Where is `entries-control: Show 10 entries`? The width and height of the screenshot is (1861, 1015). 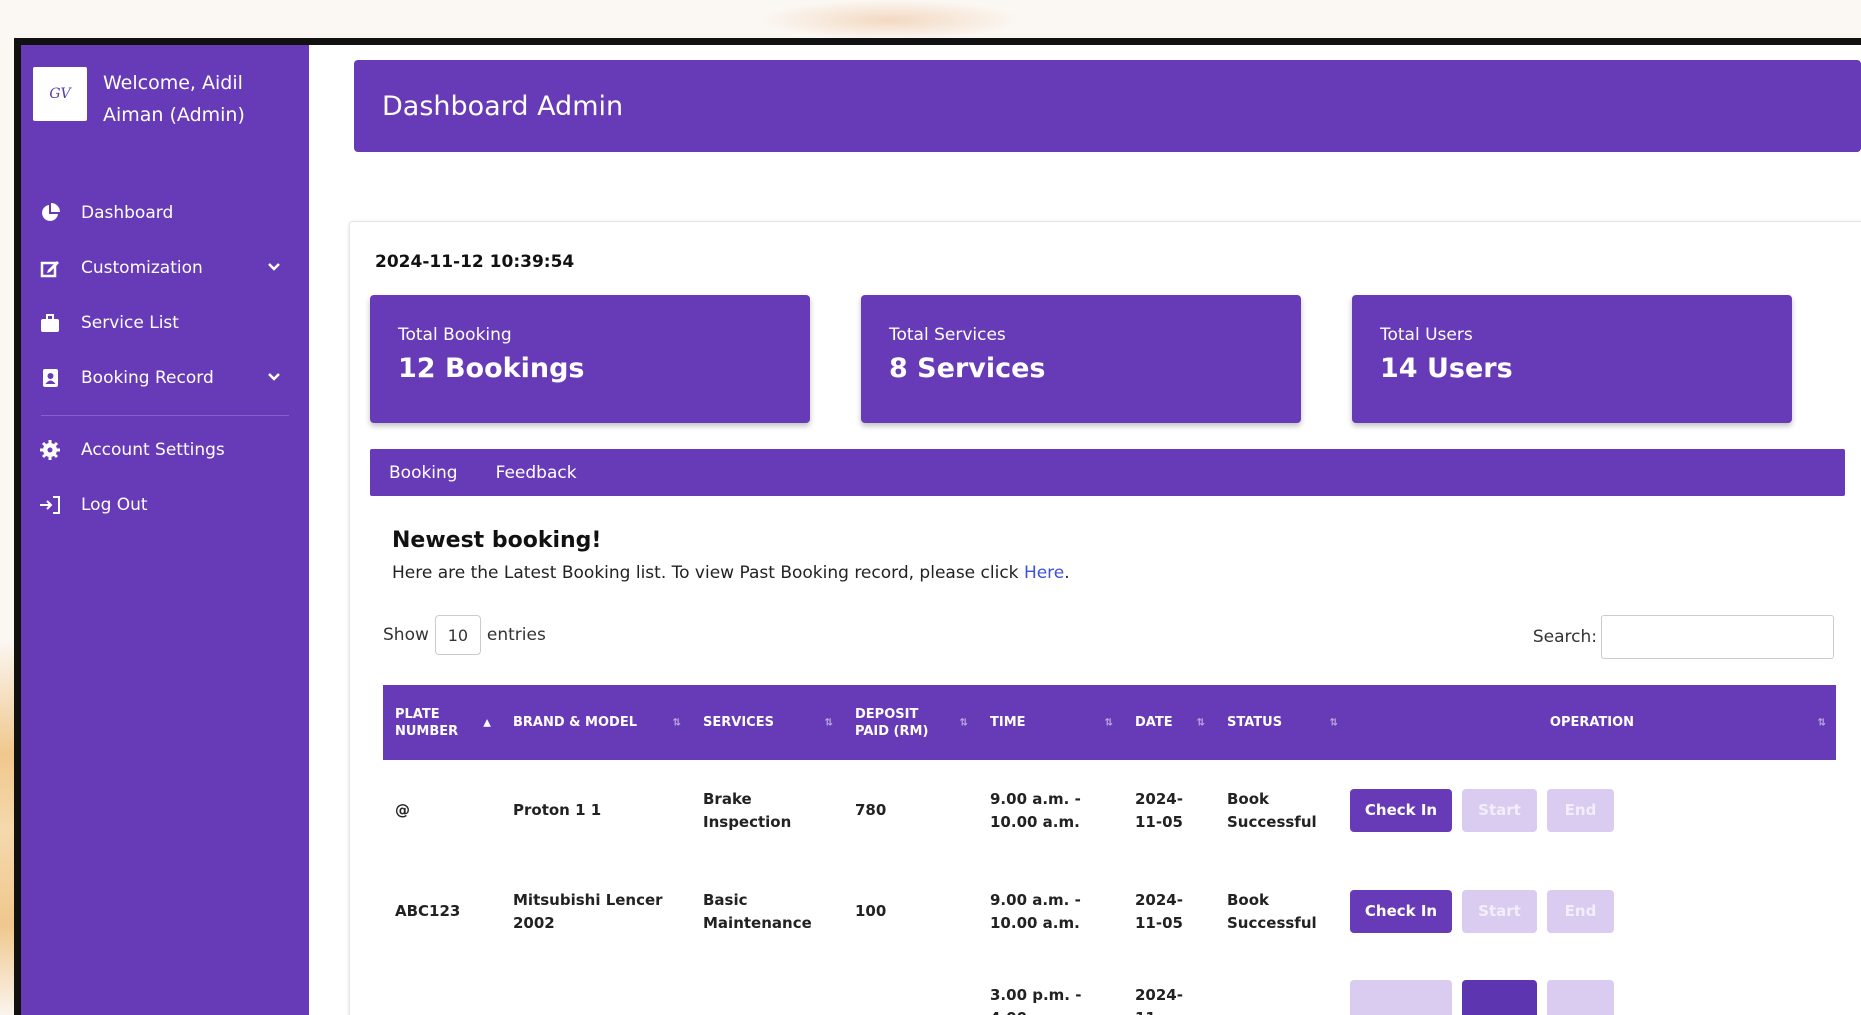 entries-control: Show 10 entries is located at coordinates (464, 635).